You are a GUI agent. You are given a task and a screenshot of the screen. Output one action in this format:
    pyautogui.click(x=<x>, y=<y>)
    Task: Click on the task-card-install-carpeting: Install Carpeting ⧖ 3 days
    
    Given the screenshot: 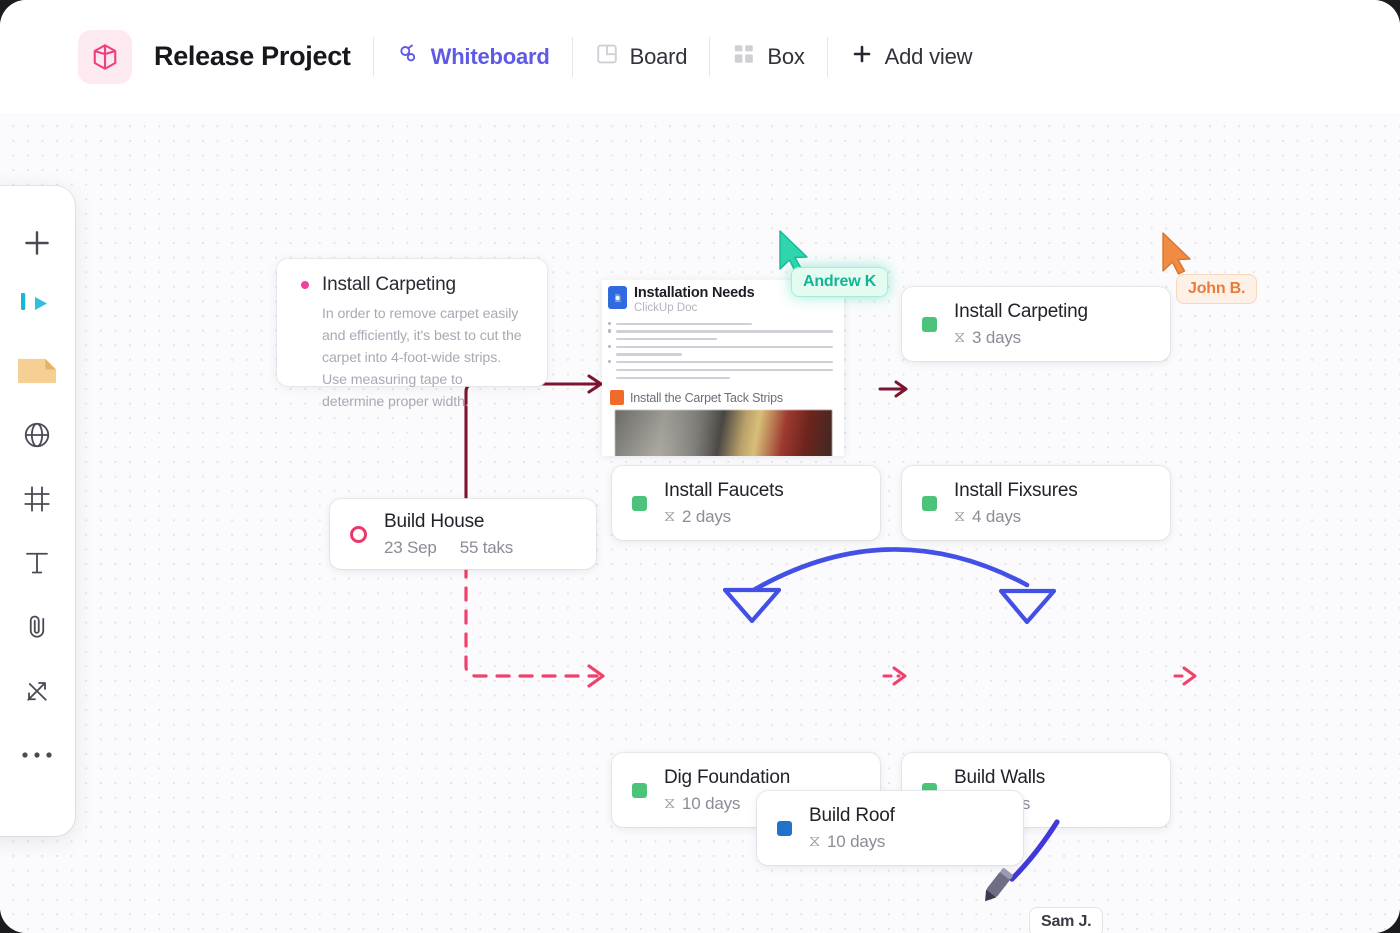 What is the action you would take?
    pyautogui.click(x=1036, y=324)
    